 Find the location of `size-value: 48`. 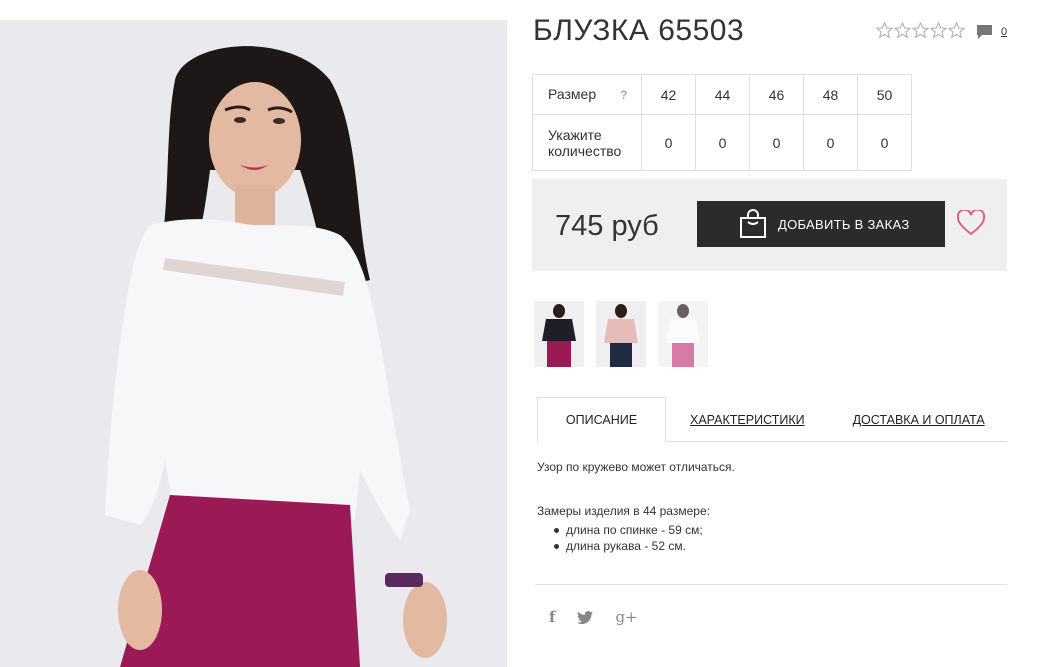

size-value: 48 is located at coordinates (830, 94).